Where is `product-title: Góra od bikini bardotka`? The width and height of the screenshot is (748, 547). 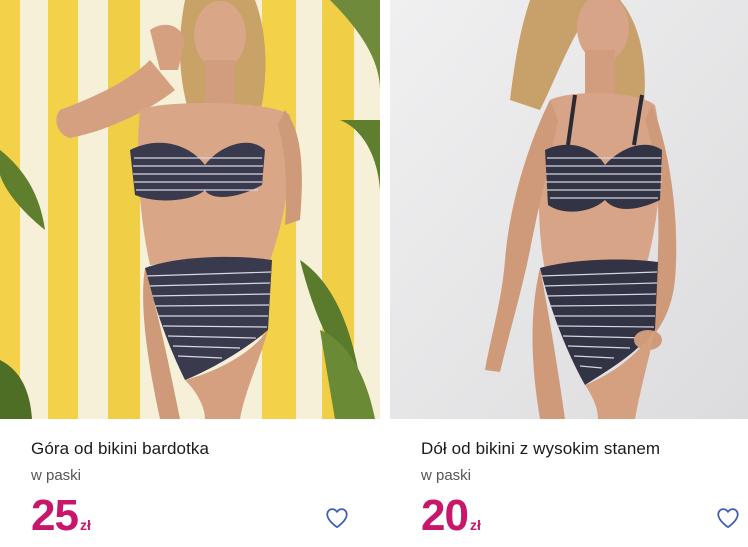 product-title: Góra od bikini bardotka is located at coordinates (120, 449).